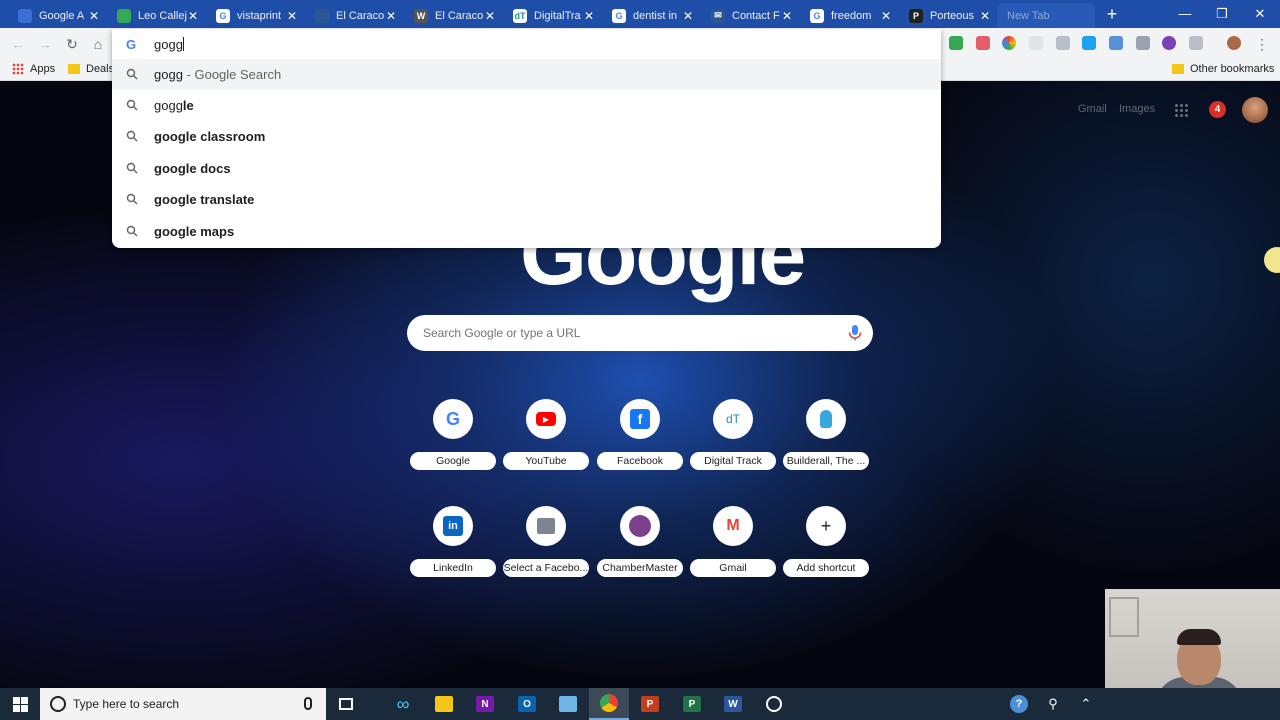 Image resolution: width=1280 pixels, height=720 pixels. I want to click on extension-badge-icon, so click(983, 43).